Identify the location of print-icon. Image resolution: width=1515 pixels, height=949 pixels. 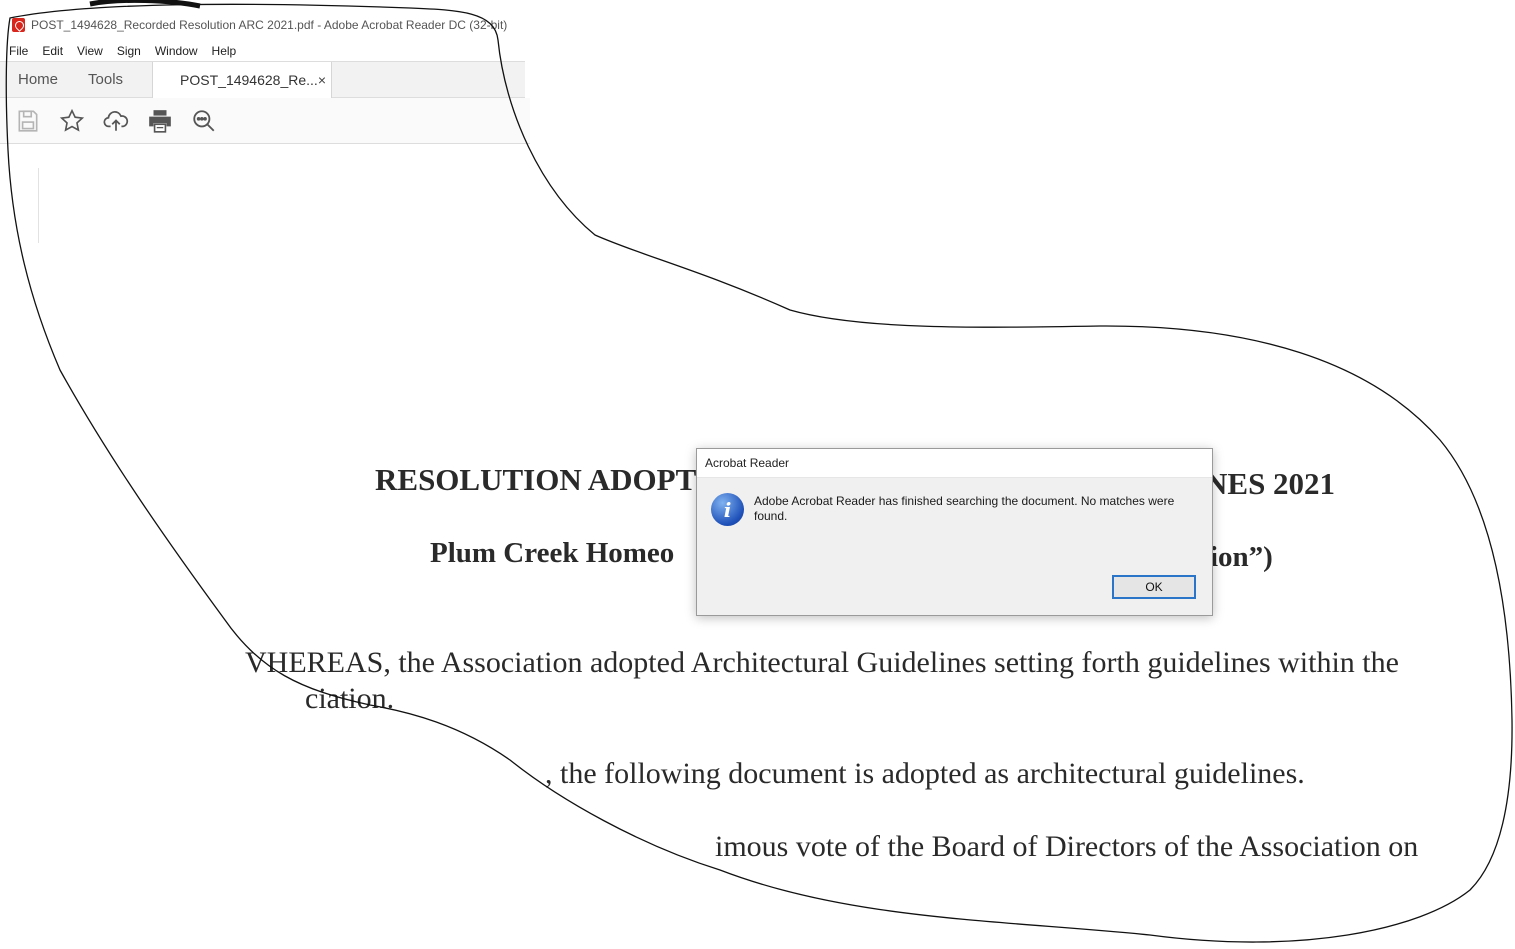
(160, 121).